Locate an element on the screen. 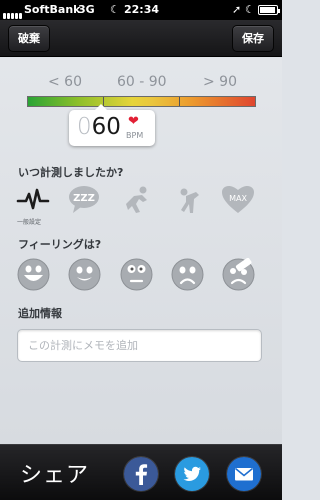 The width and height of the screenshot is (320, 500). battery-icon is located at coordinates (269, 10).